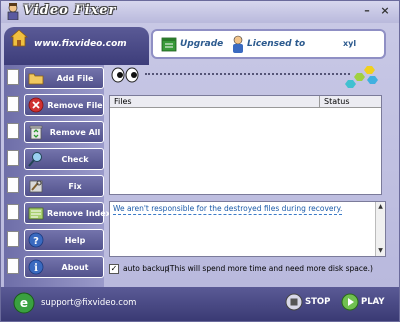 Image resolution: width=400 pixels, height=322 pixels. Describe the element at coordinates (36, 213) in the screenshot. I see `remove-index-icon` at that location.